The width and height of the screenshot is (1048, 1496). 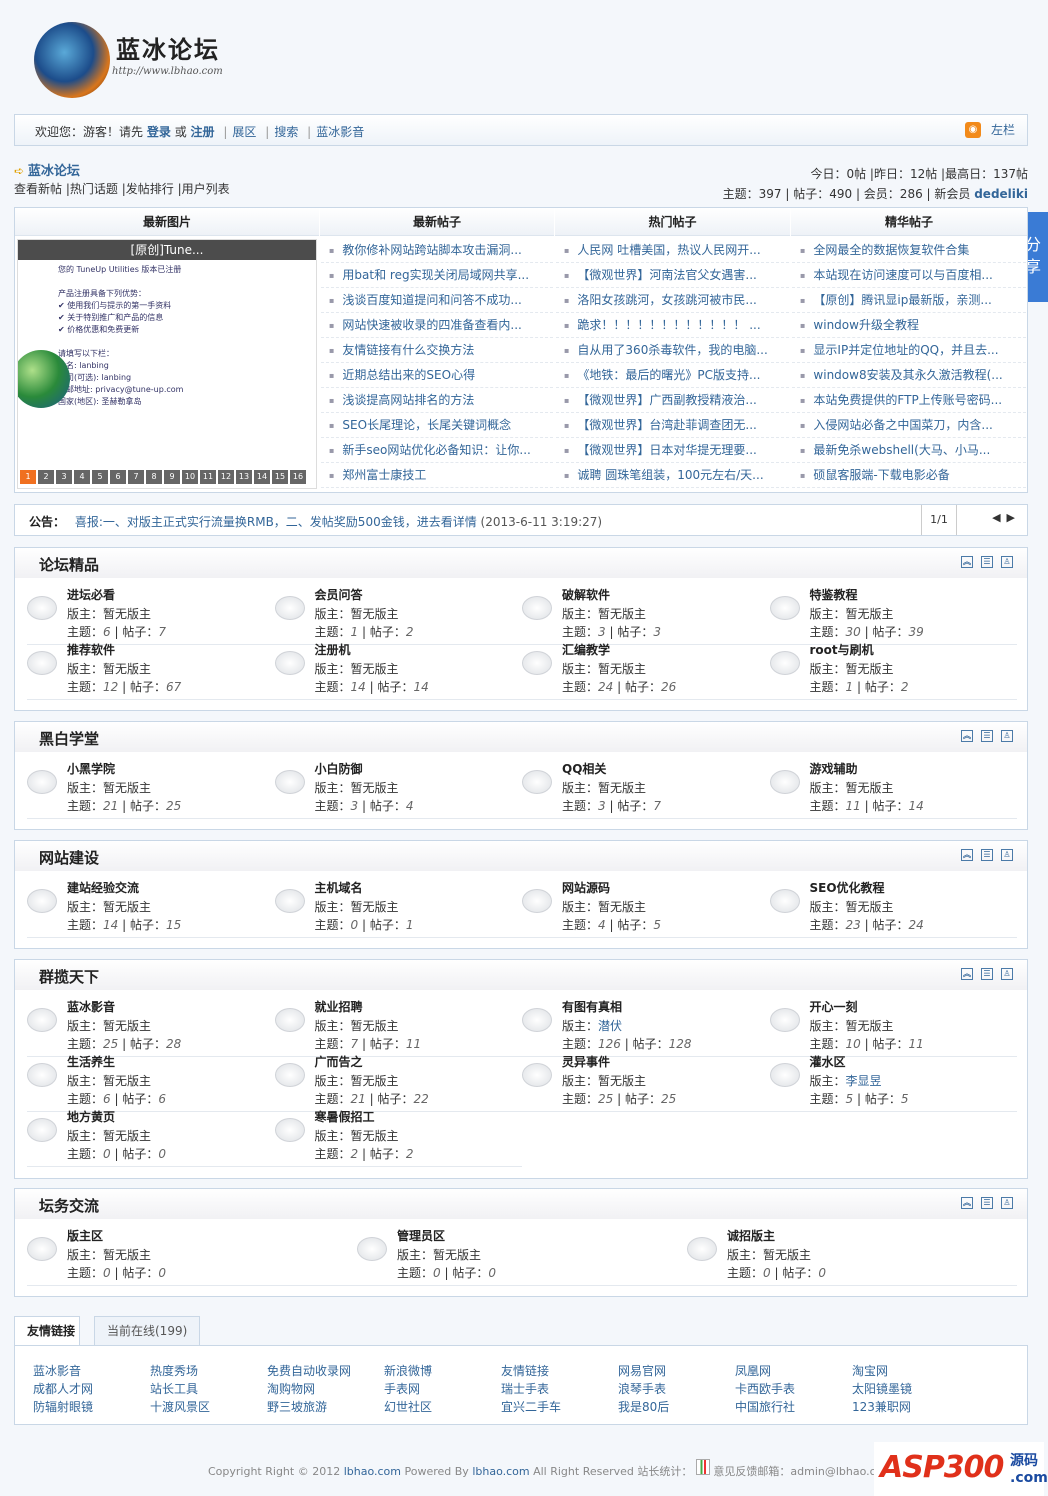 I want to click on category-title: 坛务交流, so click(x=69, y=1206).